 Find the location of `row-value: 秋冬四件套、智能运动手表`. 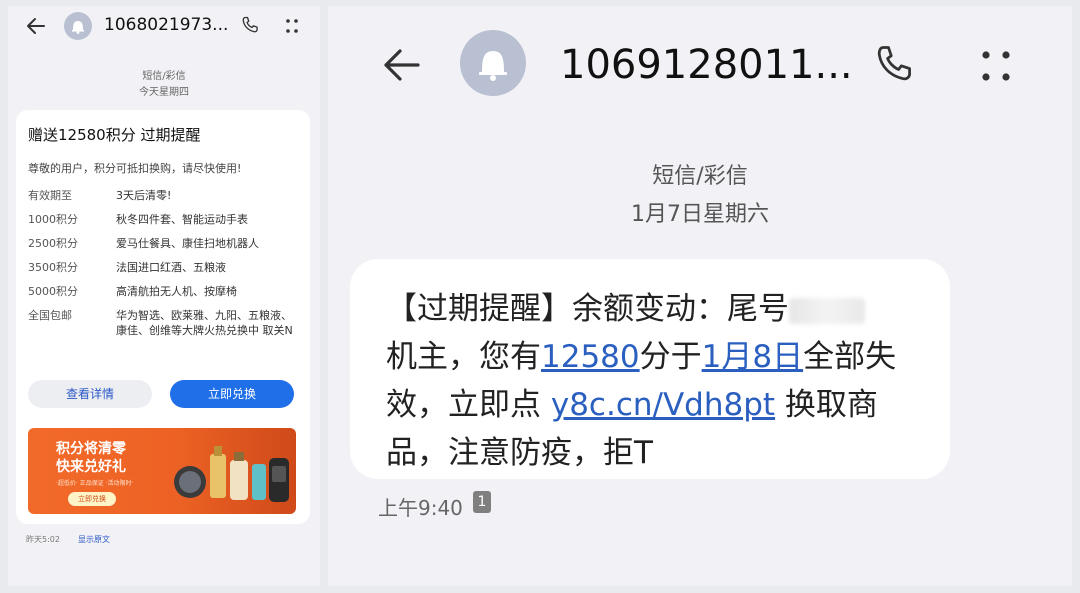

row-value: 秋冬四件套、智能运动手表 is located at coordinates (182, 219).